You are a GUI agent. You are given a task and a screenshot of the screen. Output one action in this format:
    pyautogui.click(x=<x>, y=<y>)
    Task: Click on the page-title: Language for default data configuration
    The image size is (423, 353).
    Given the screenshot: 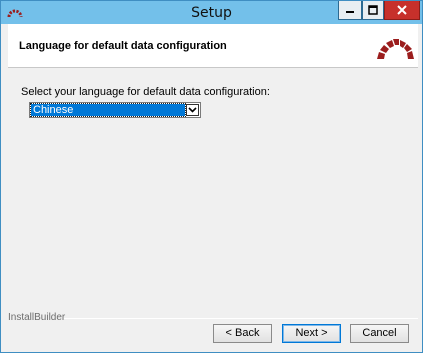 What is the action you would take?
    pyautogui.click(x=123, y=46)
    